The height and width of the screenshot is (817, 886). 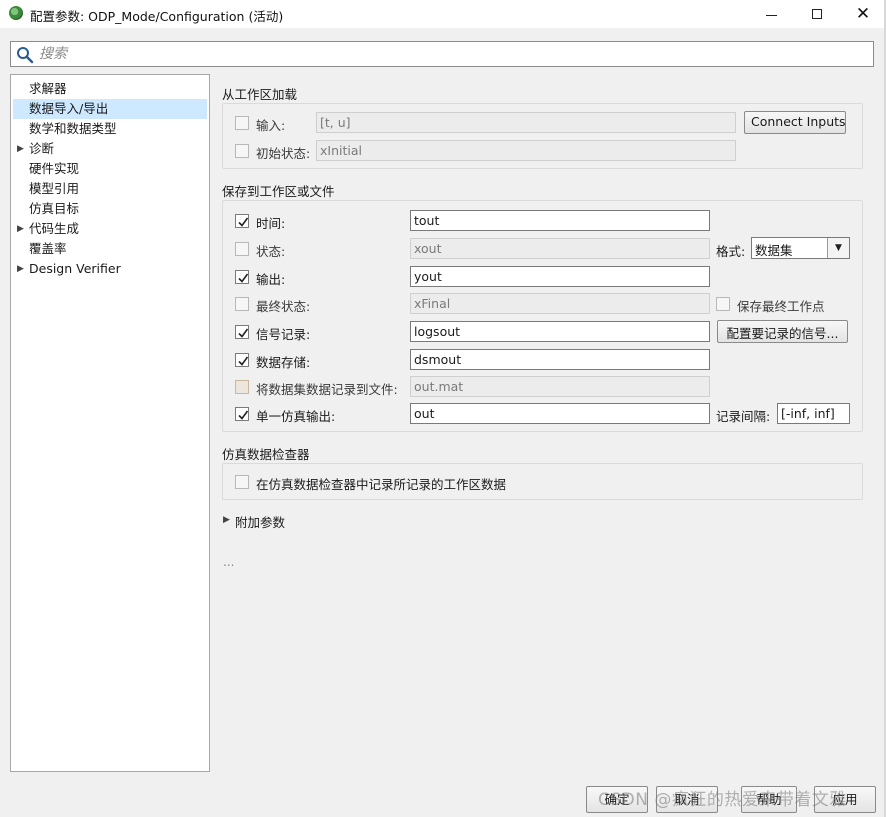 What do you see at coordinates (271, 223) in the screenshot?
I see `time-label: 时间:` at bounding box center [271, 223].